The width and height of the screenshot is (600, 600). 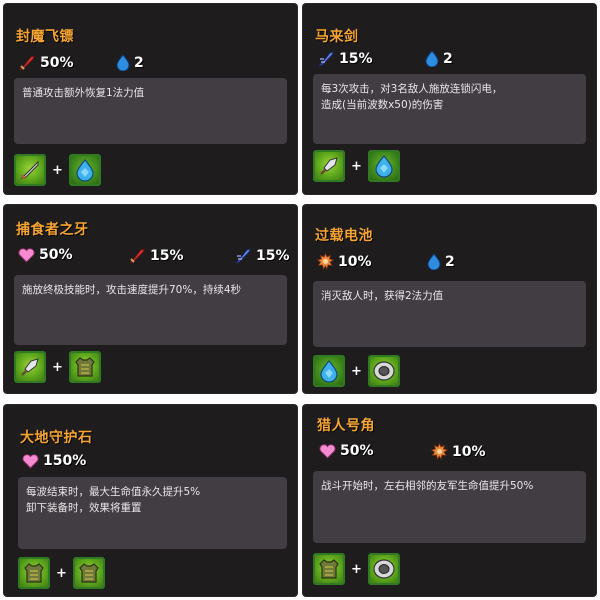 I want to click on card-title: 过载电池, so click(x=344, y=236).